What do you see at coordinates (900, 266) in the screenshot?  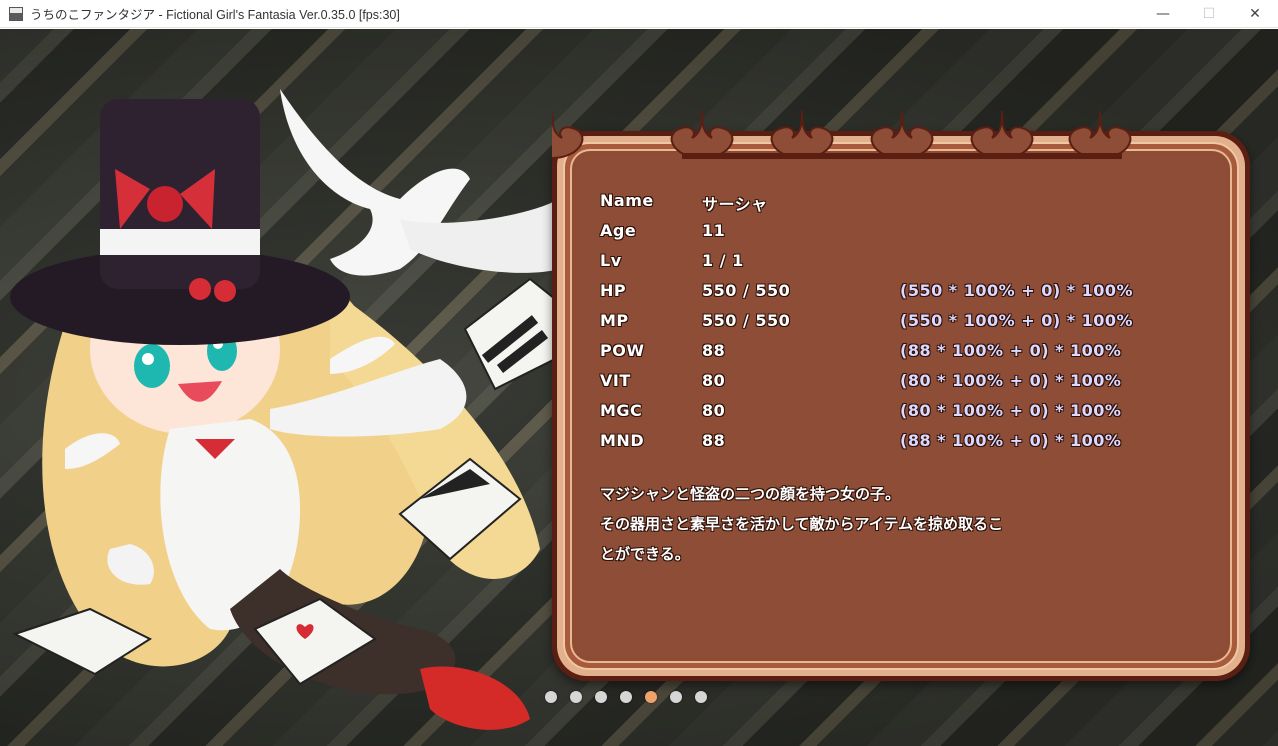 I see `stat-row-lv: Lv 1 / 1` at bounding box center [900, 266].